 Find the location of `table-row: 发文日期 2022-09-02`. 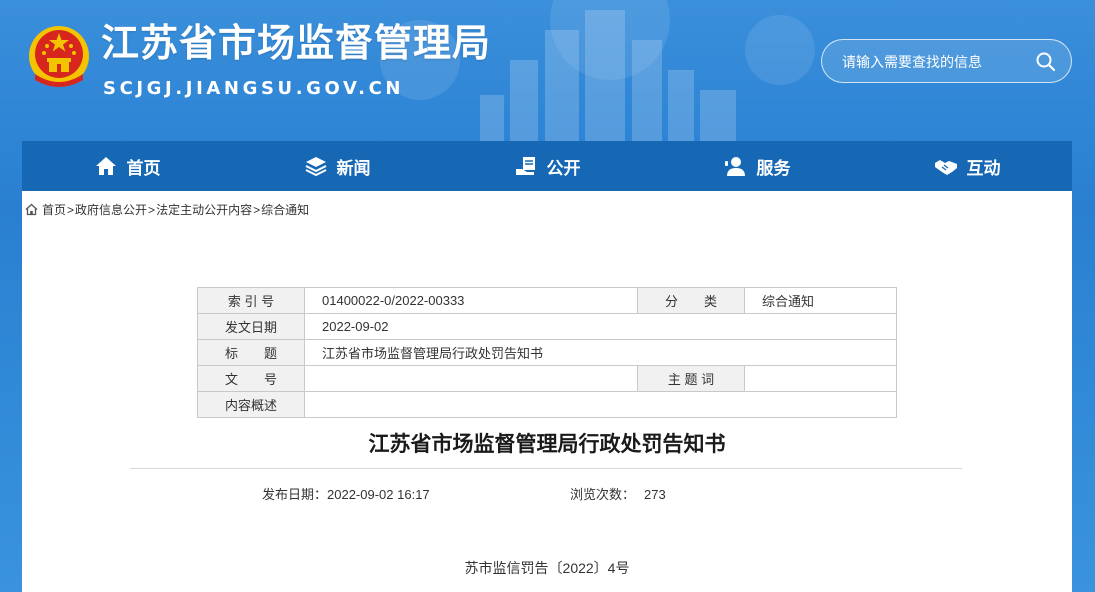

table-row: 发文日期 2022-09-02 is located at coordinates (547, 326).